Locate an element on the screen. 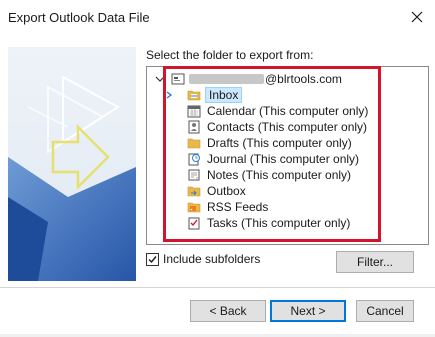 The image size is (435, 337). close-icon is located at coordinates (417, 17).